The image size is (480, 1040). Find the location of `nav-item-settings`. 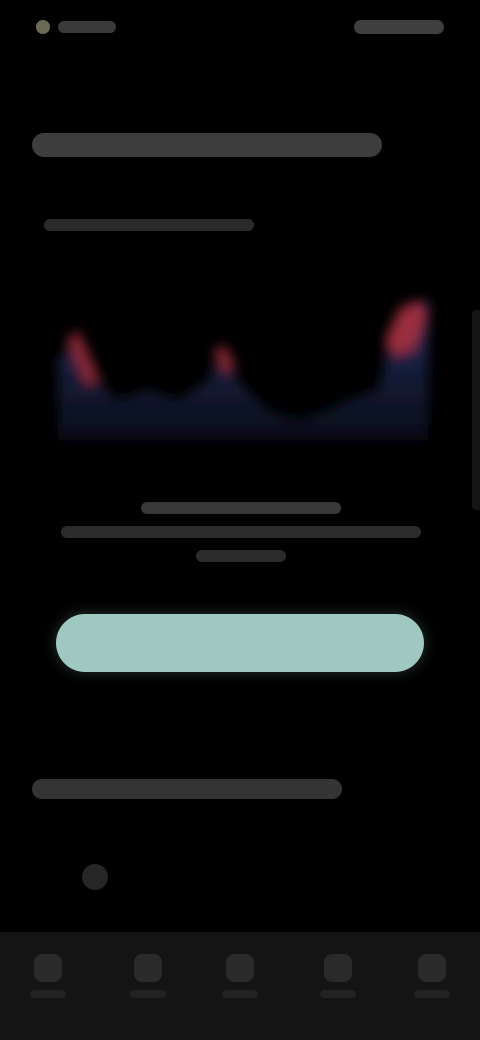

nav-item-settings is located at coordinates (432, 980).